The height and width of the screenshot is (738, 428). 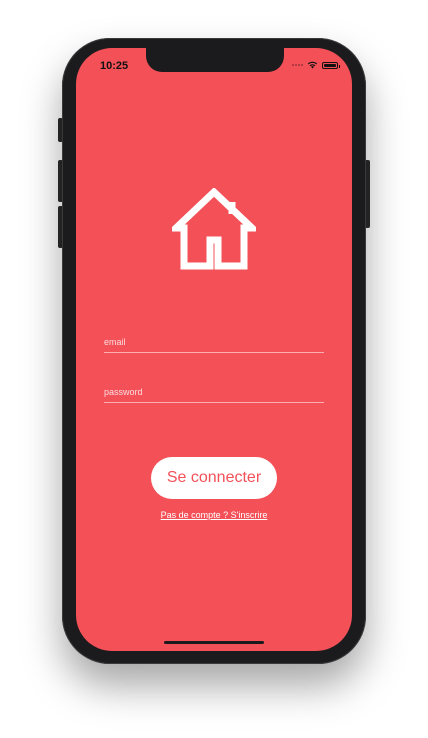 What do you see at coordinates (114, 66) in the screenshot?
I see `status-time: 10:25` at bounding box center [114, 66].